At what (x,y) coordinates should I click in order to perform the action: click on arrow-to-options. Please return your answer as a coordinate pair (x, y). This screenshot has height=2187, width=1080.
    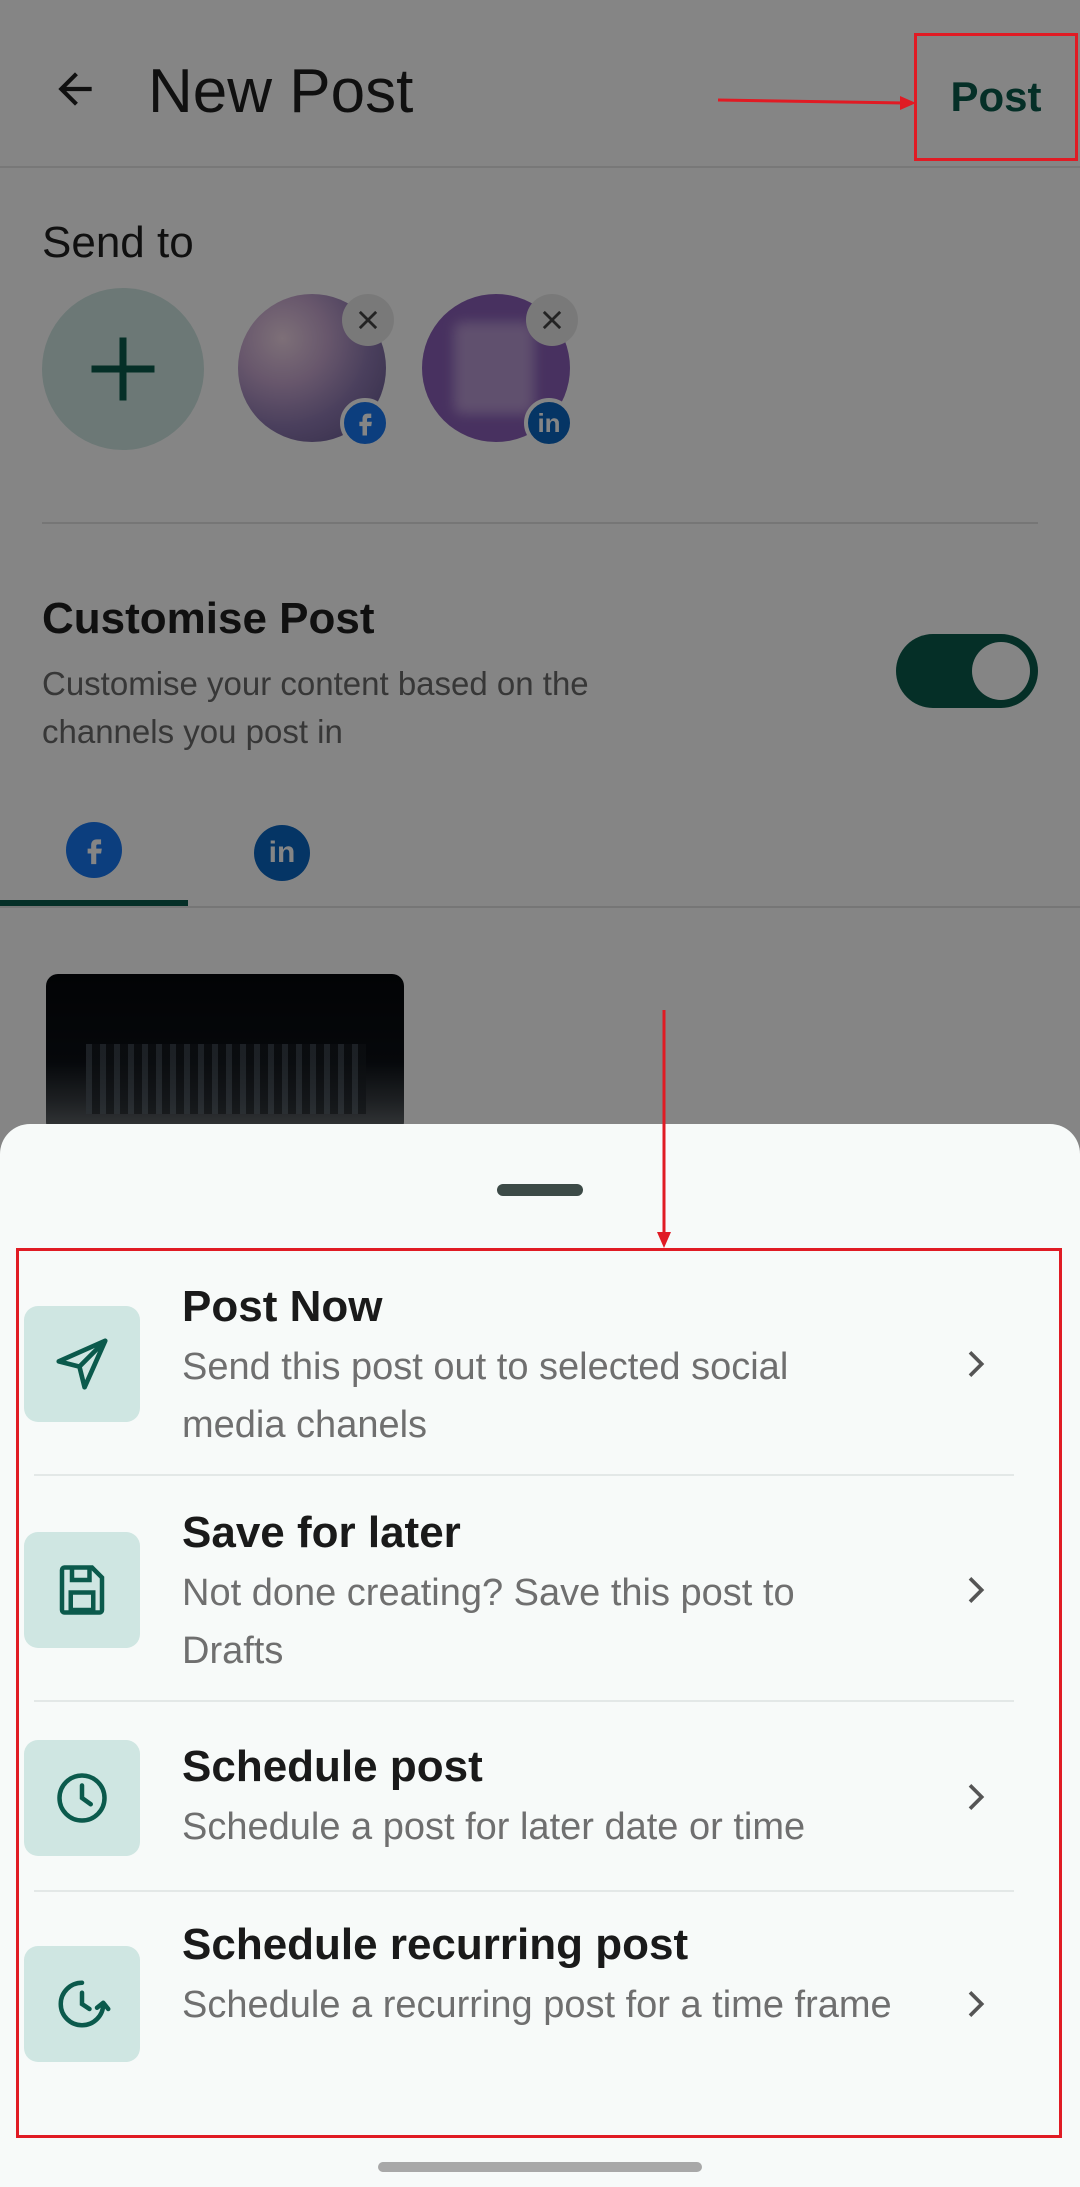
    Looking at the image, I should click on (664, 1129).